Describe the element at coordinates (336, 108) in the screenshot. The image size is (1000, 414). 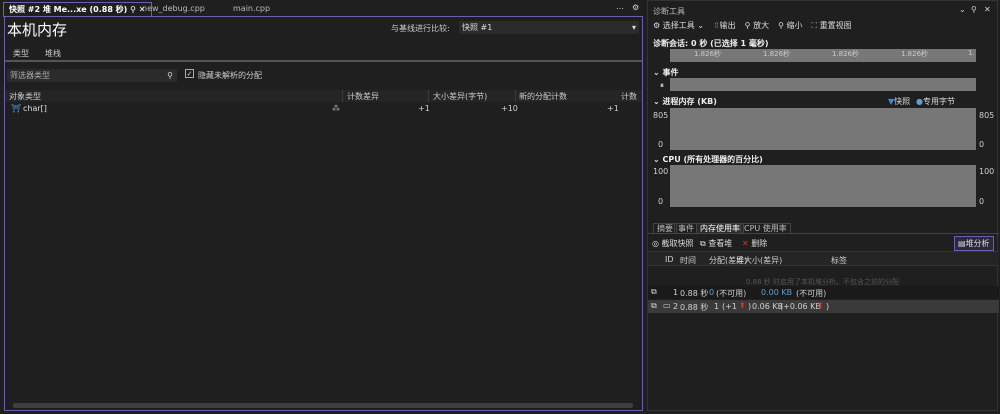
I see `instances-icon: ⁂` at that location.